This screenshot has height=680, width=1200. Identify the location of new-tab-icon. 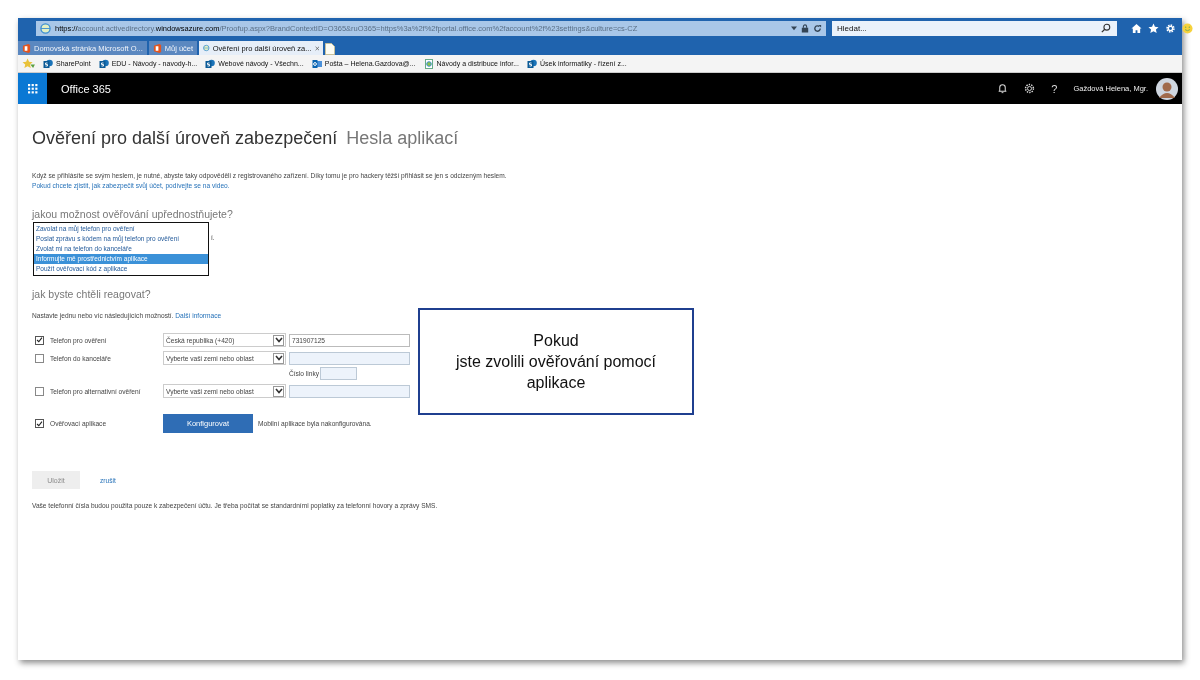
(330, 49).